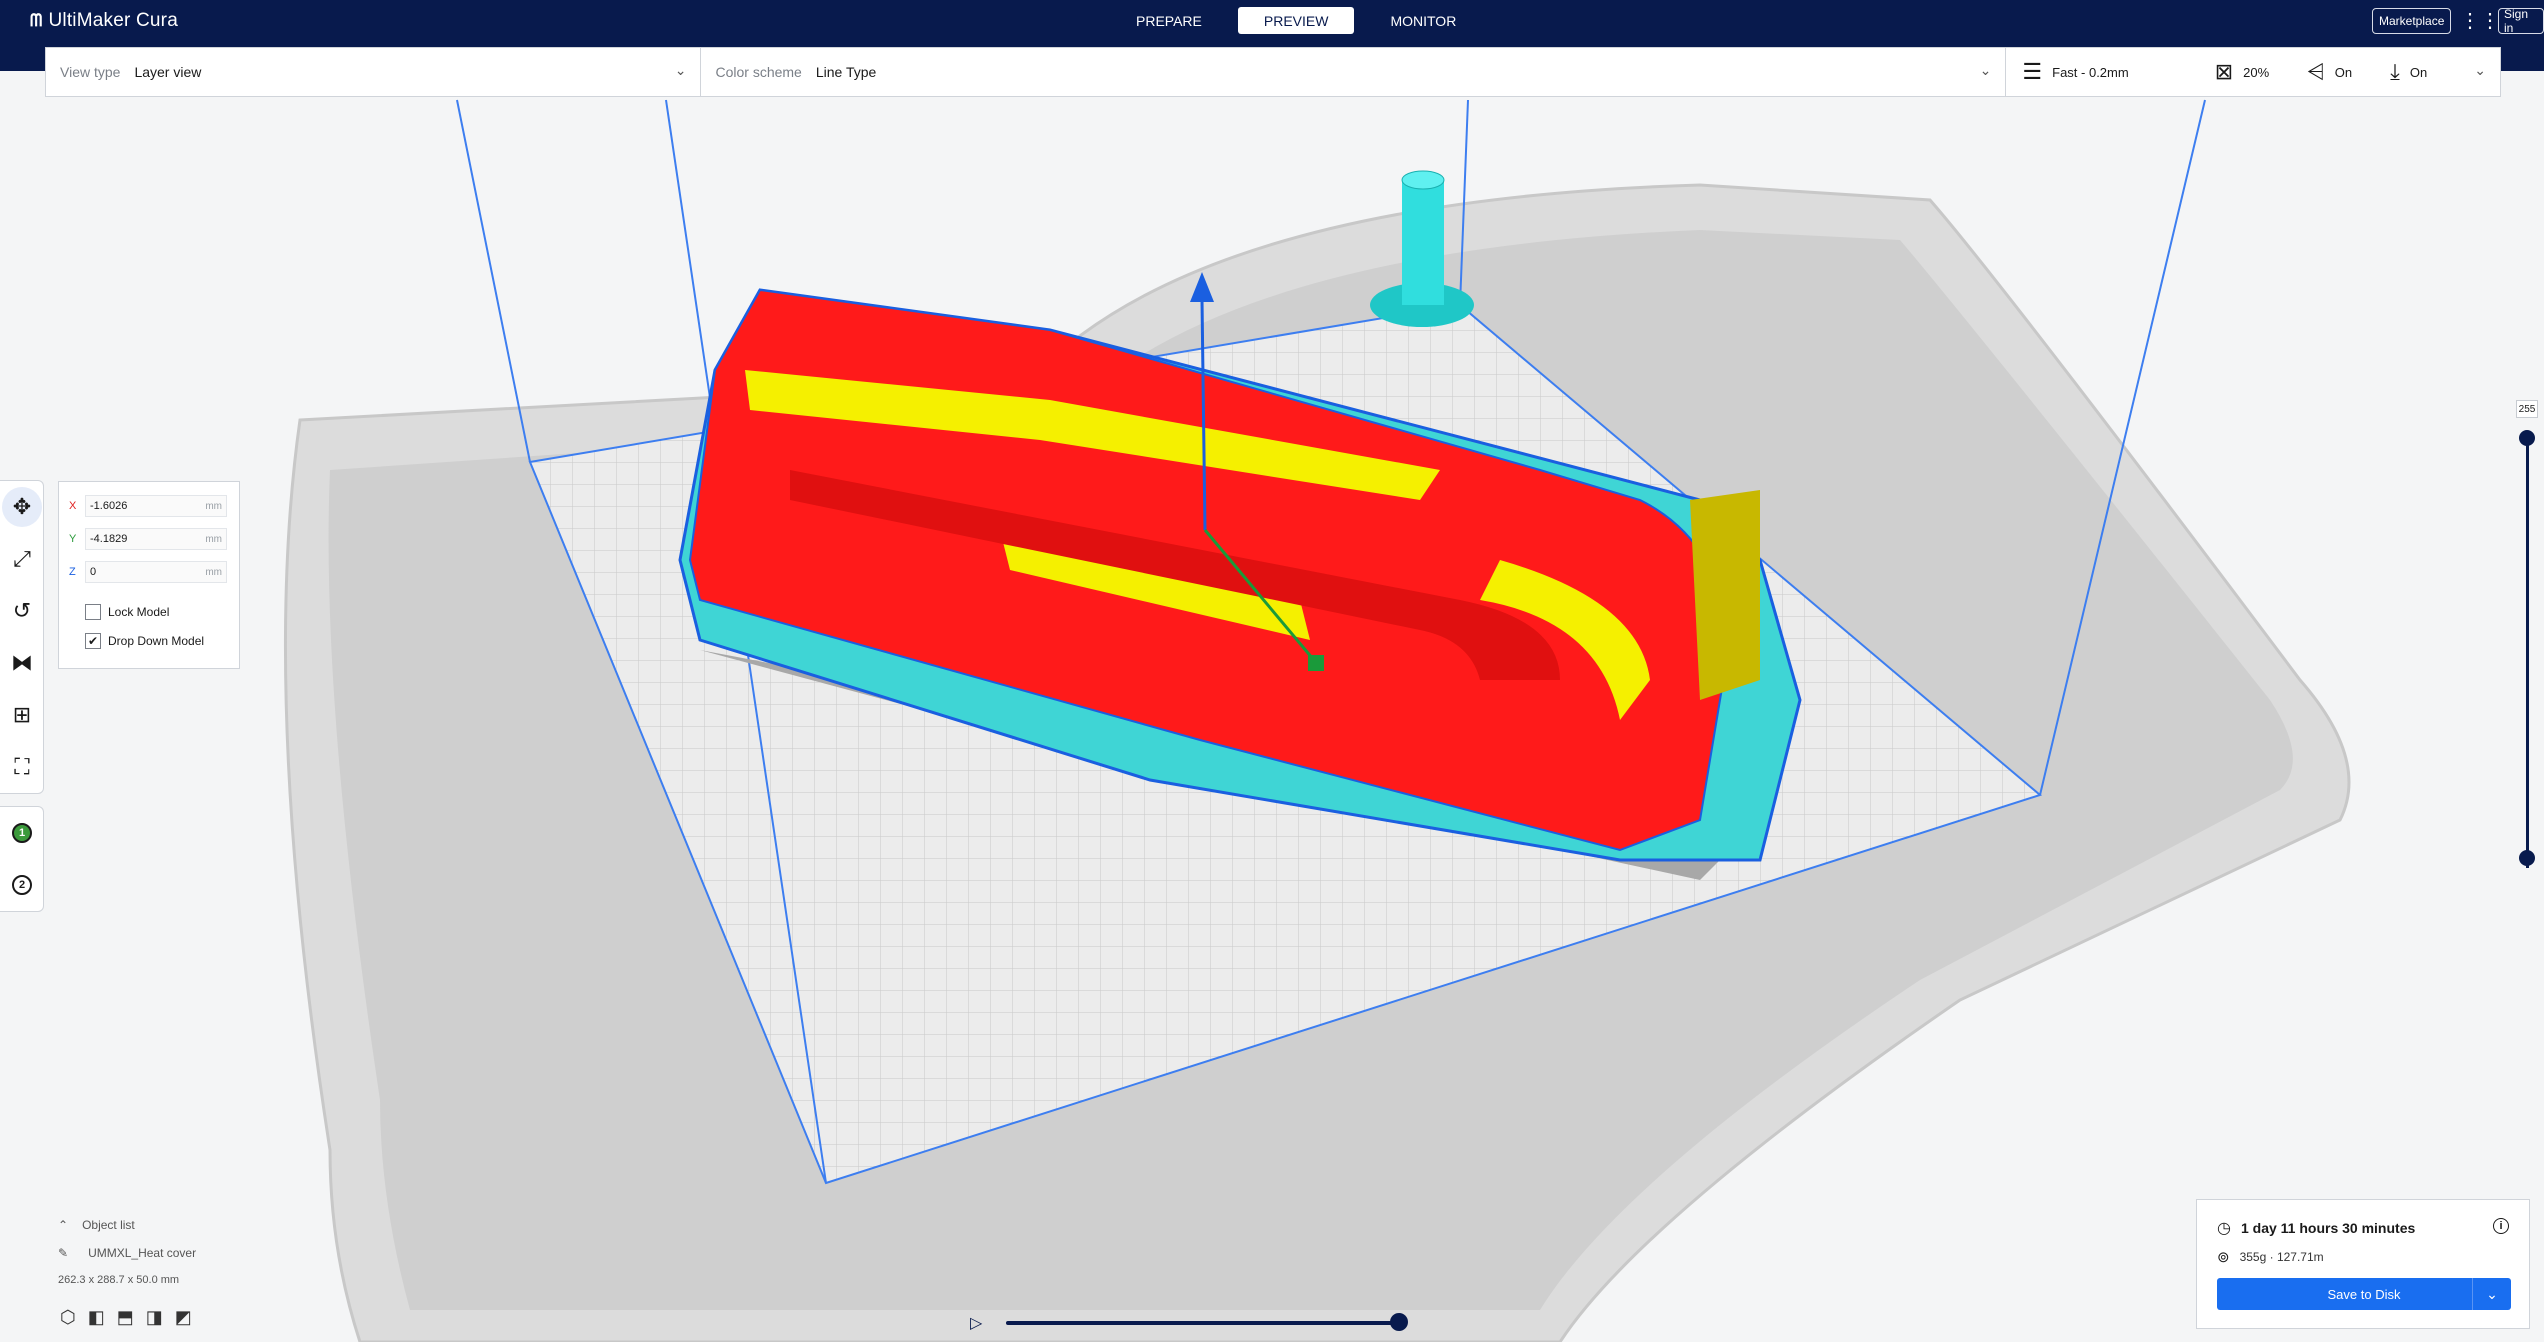  I want to click on z-row: Z 0 mm, so click(148, 572).